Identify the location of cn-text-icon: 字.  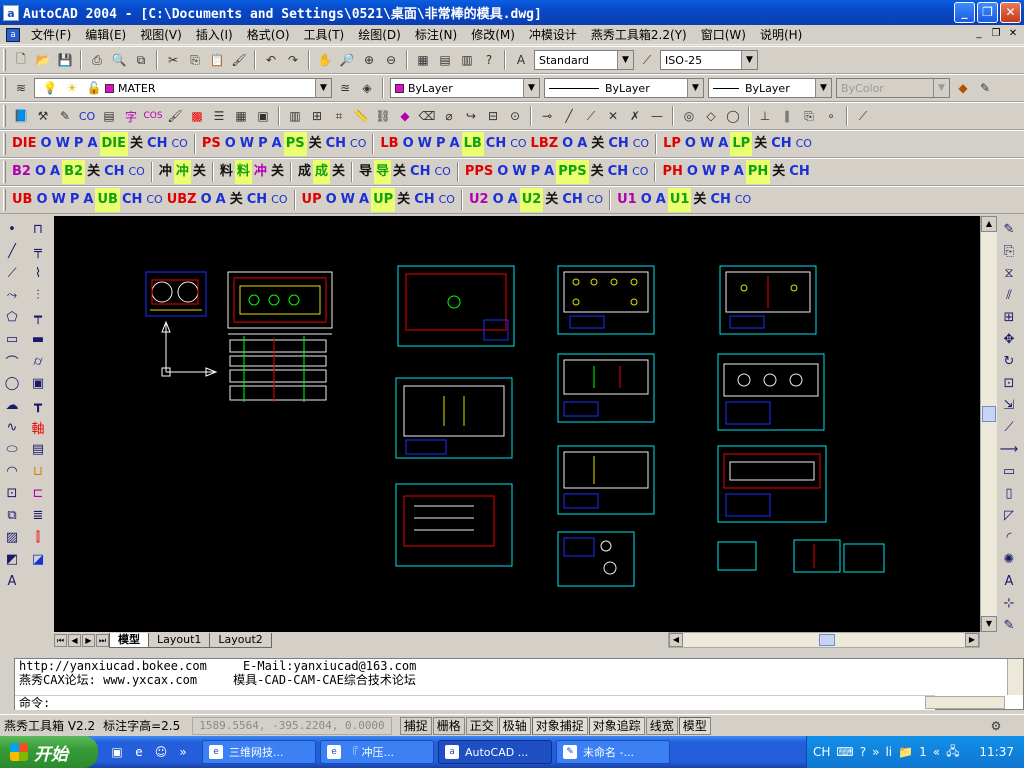
(131, 116).